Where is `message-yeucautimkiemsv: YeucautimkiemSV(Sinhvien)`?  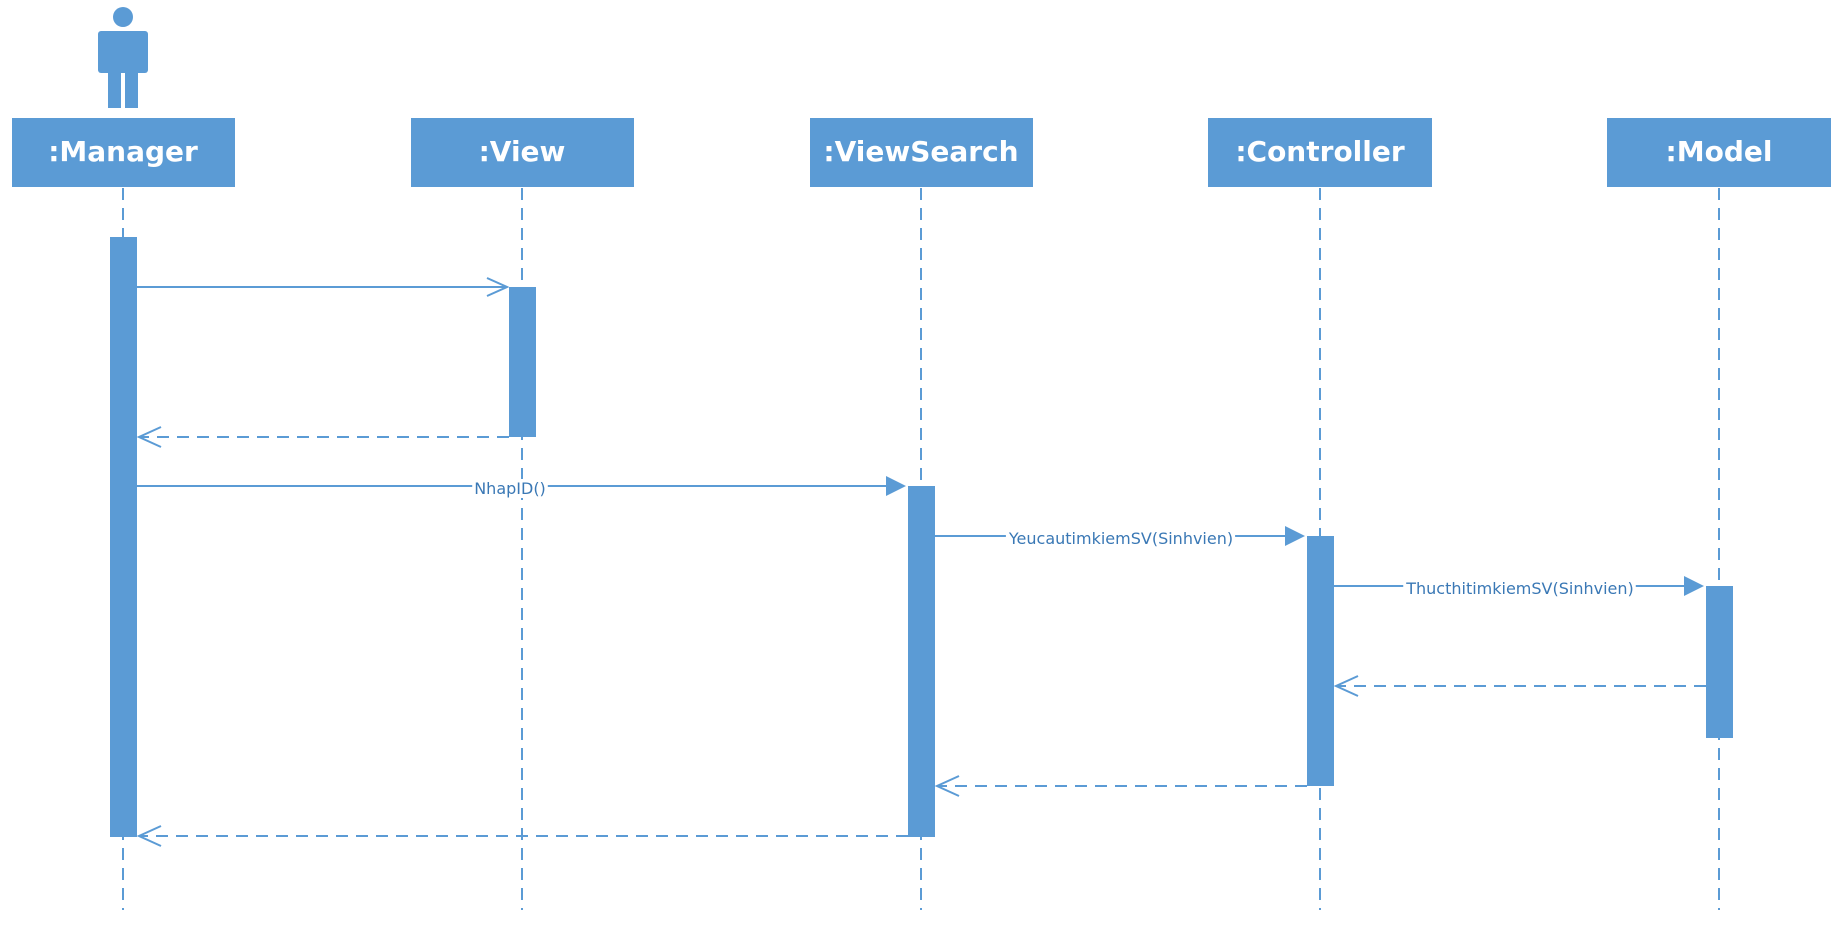 message-yeucautimkiemsv: YeucautimkiemSV(Sinhvien) is located at coordinates (1120, 537).